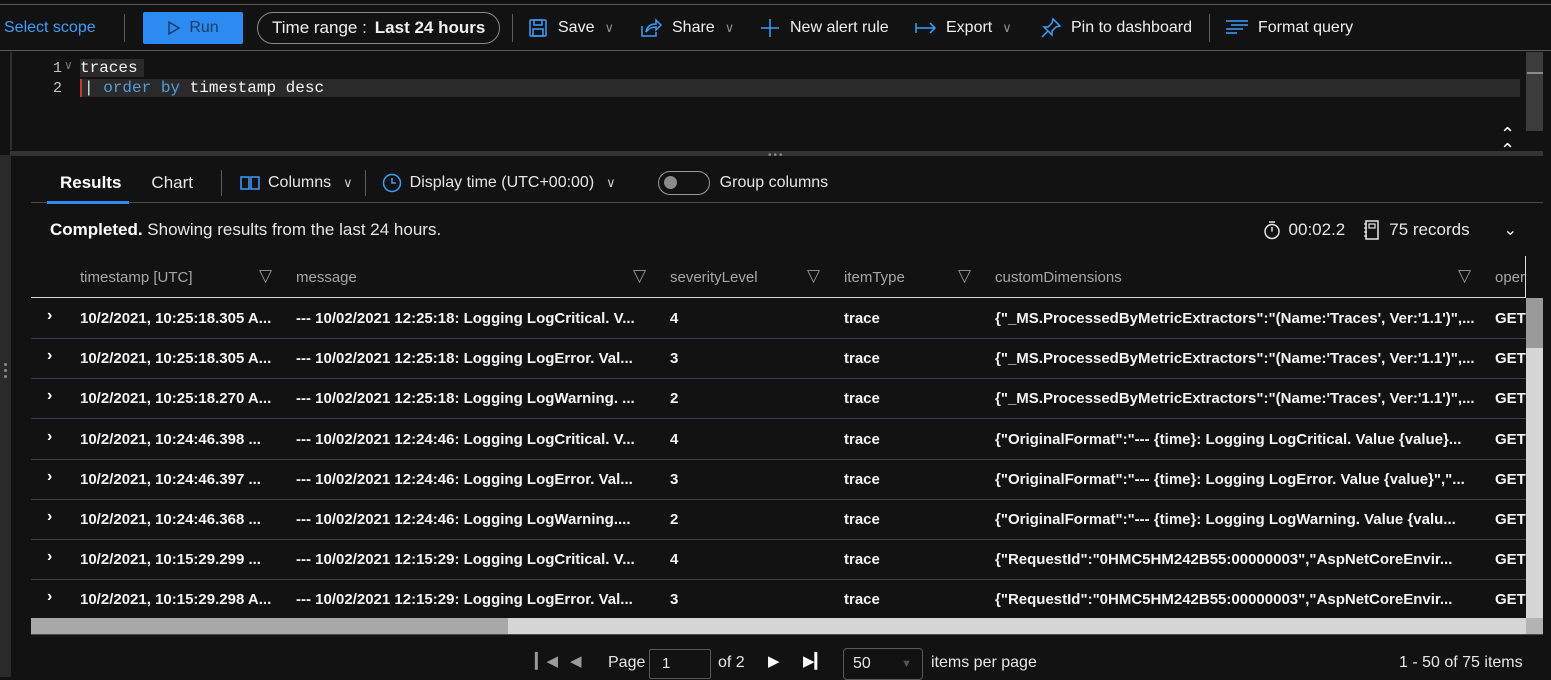  I want to click on cell-severitylevel: 2, so click(674, 519).